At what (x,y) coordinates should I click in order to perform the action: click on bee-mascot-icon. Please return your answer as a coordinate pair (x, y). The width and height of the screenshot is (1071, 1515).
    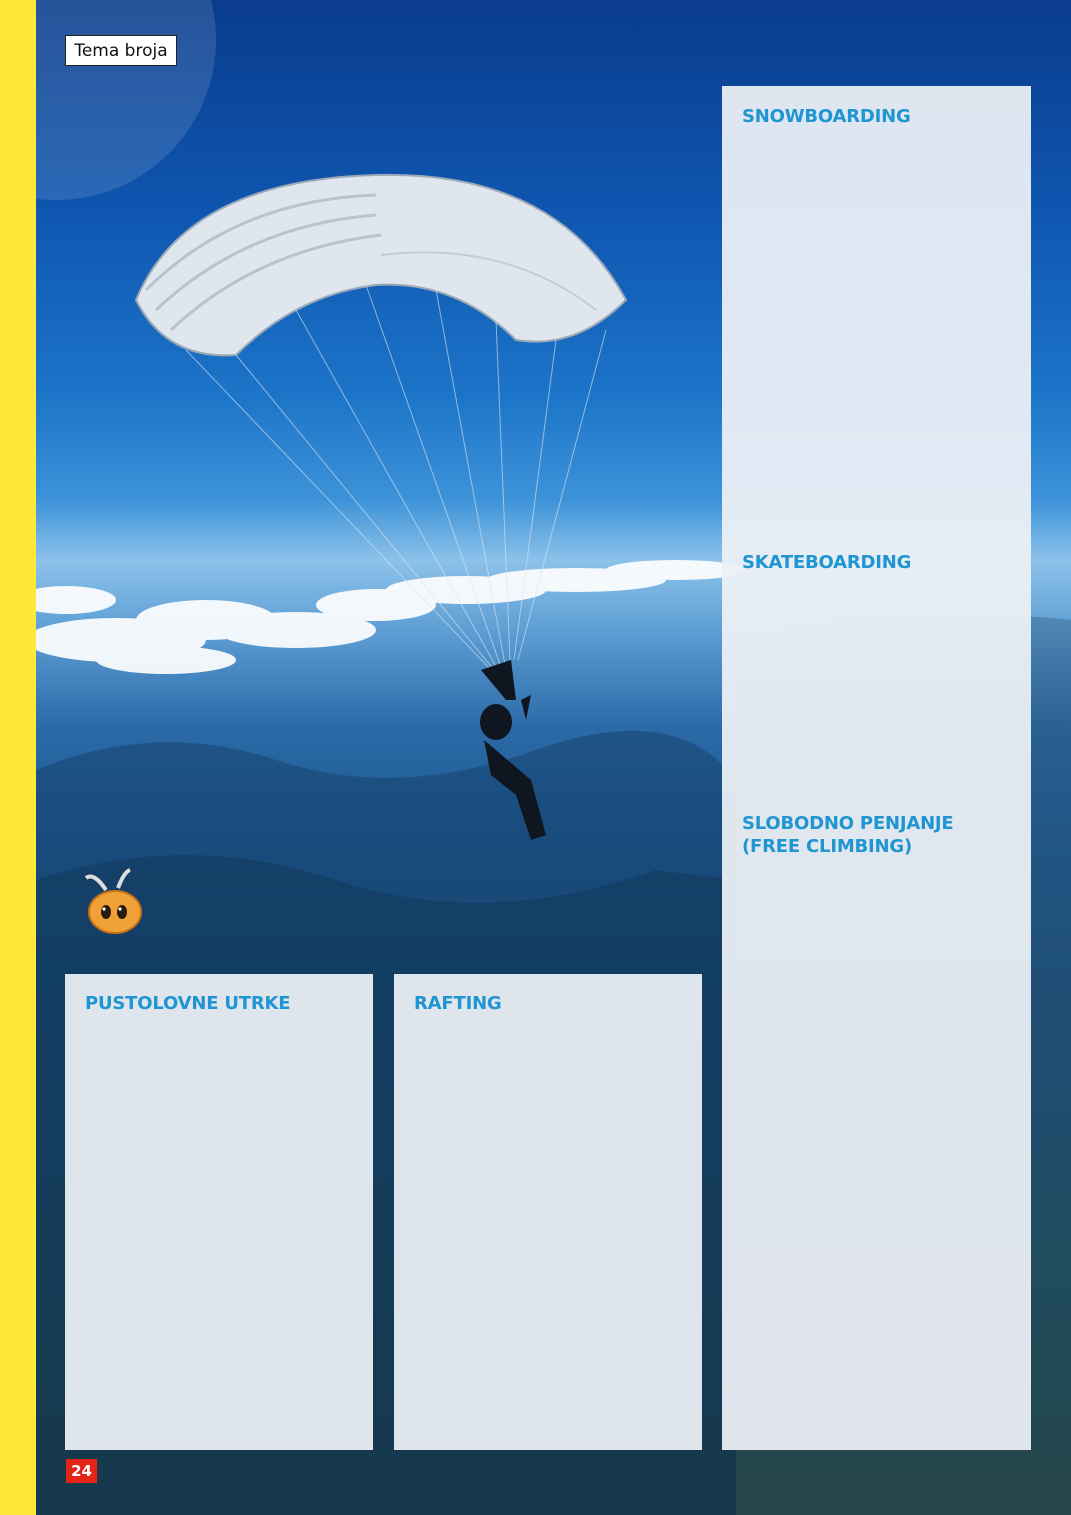
    Looking at the image, I should click on (113, 901).